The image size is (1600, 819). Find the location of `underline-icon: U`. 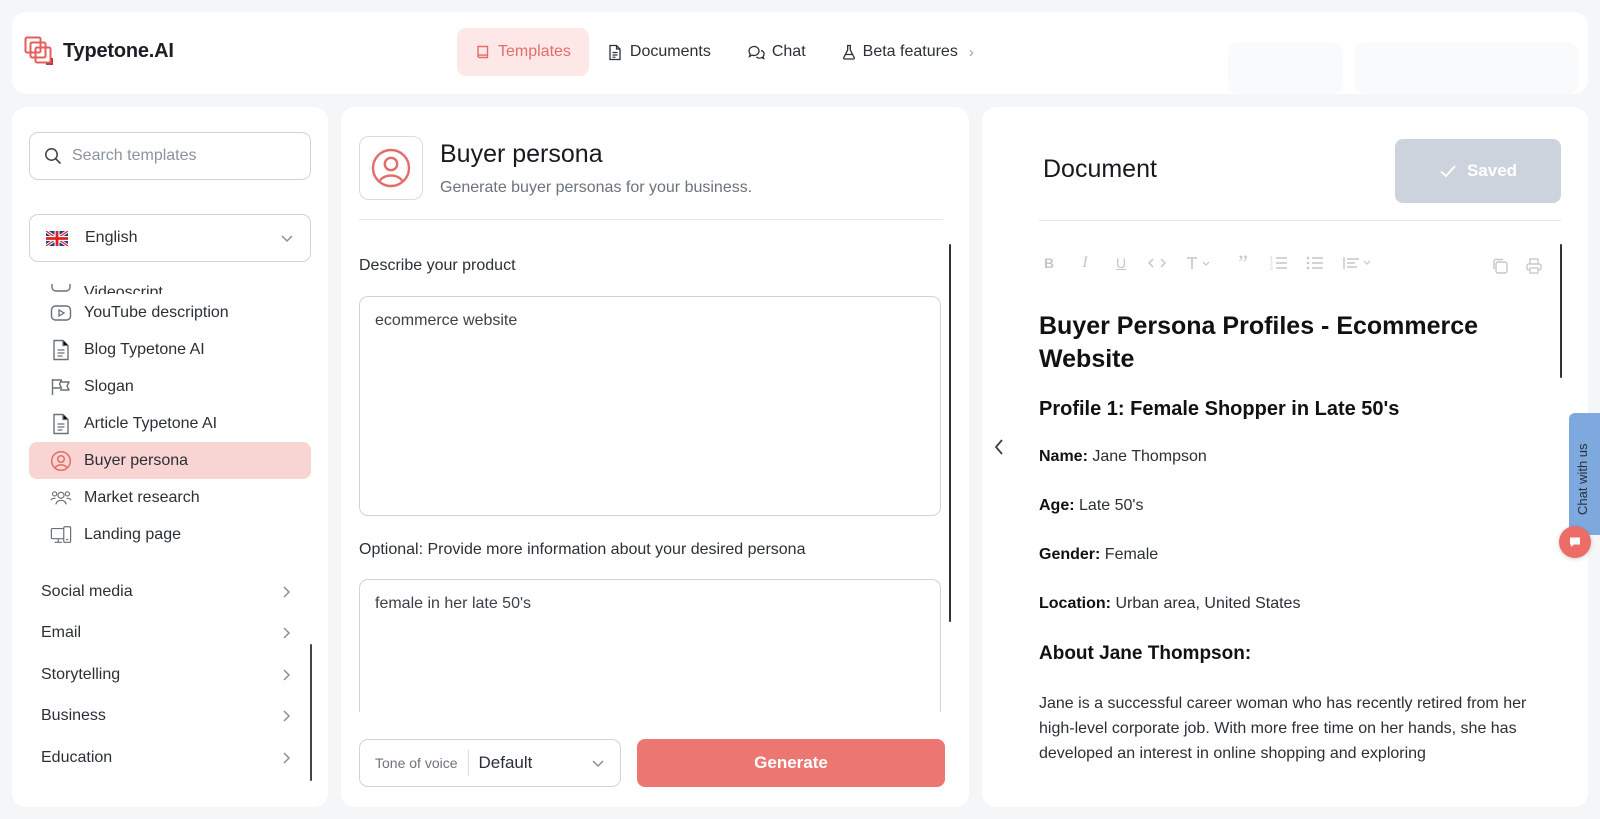

underline-icon: U is located at coordinates (1121, 263).